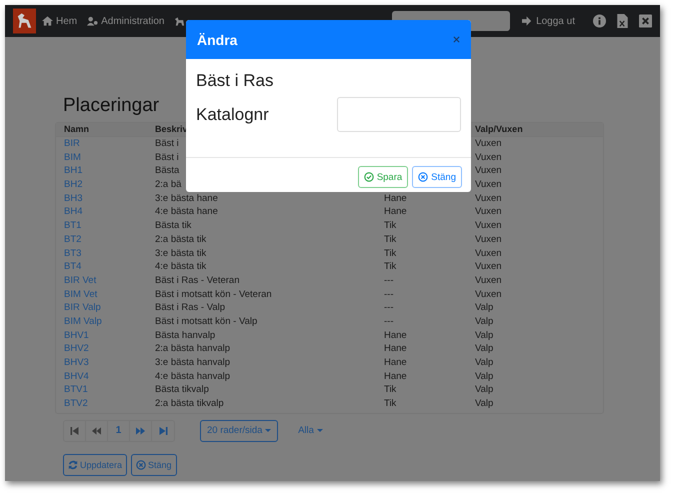  I want to click on refresh-icon, so click(73, 465).